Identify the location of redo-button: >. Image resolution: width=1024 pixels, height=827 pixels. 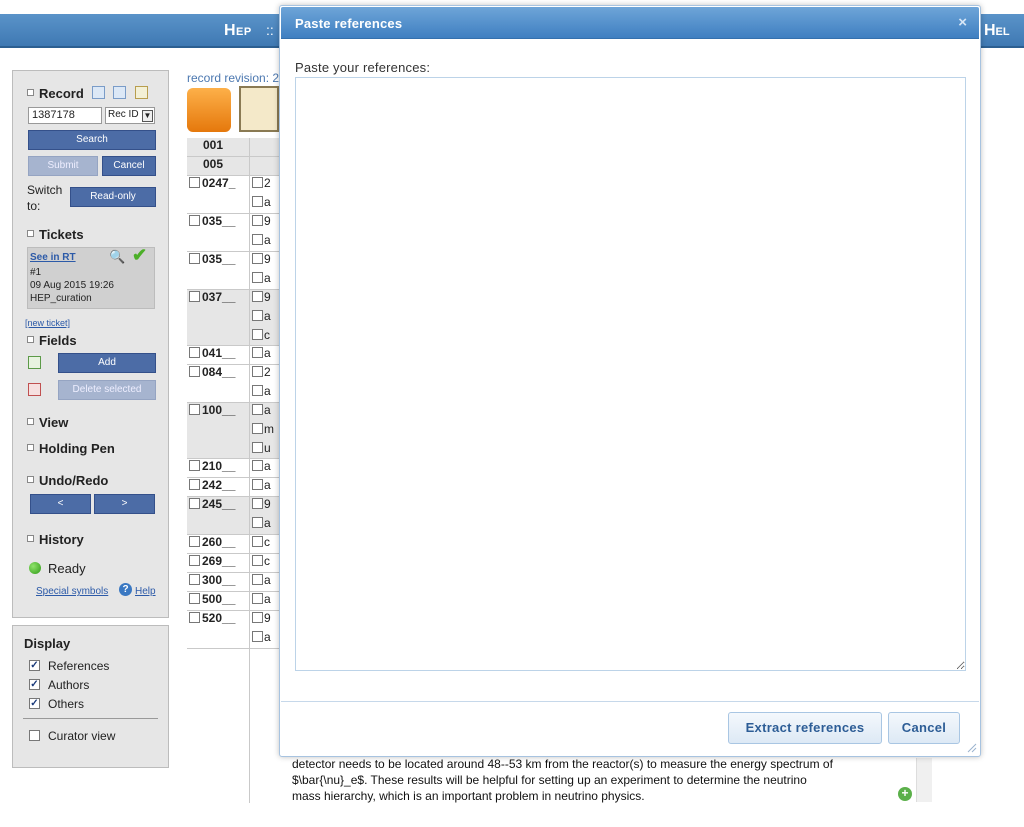
(124, 504).